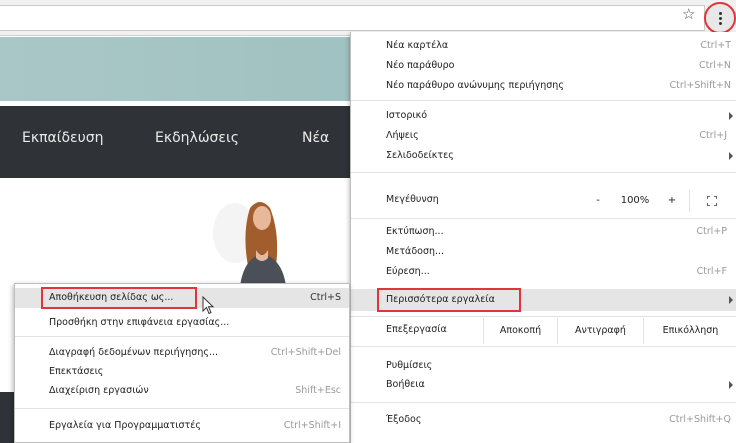  Describe the element at coordinates (720, 18) in the screenshot. I see `kebab-menu-icon` at that location.